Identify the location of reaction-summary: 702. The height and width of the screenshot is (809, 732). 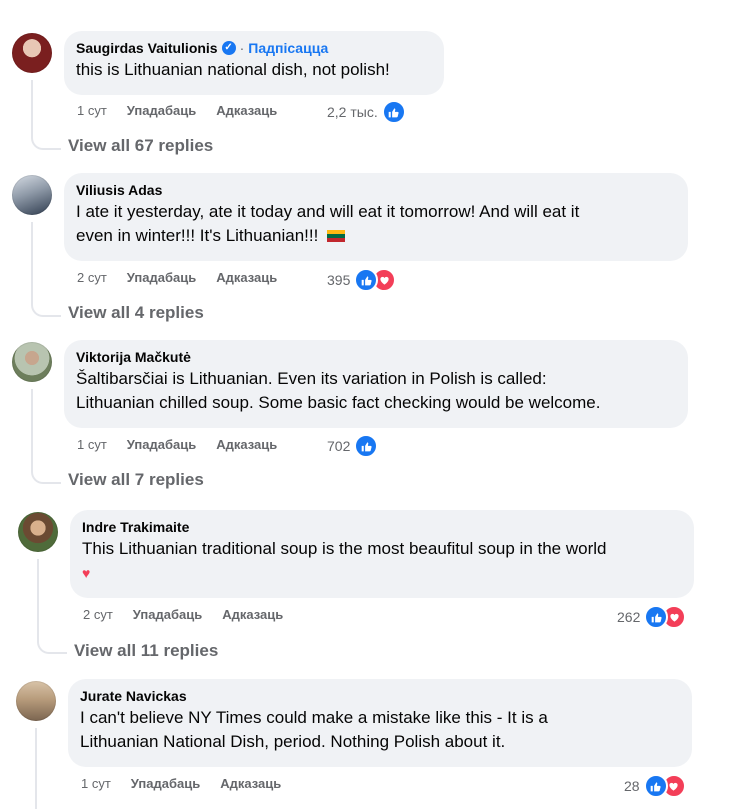
(353, 446).